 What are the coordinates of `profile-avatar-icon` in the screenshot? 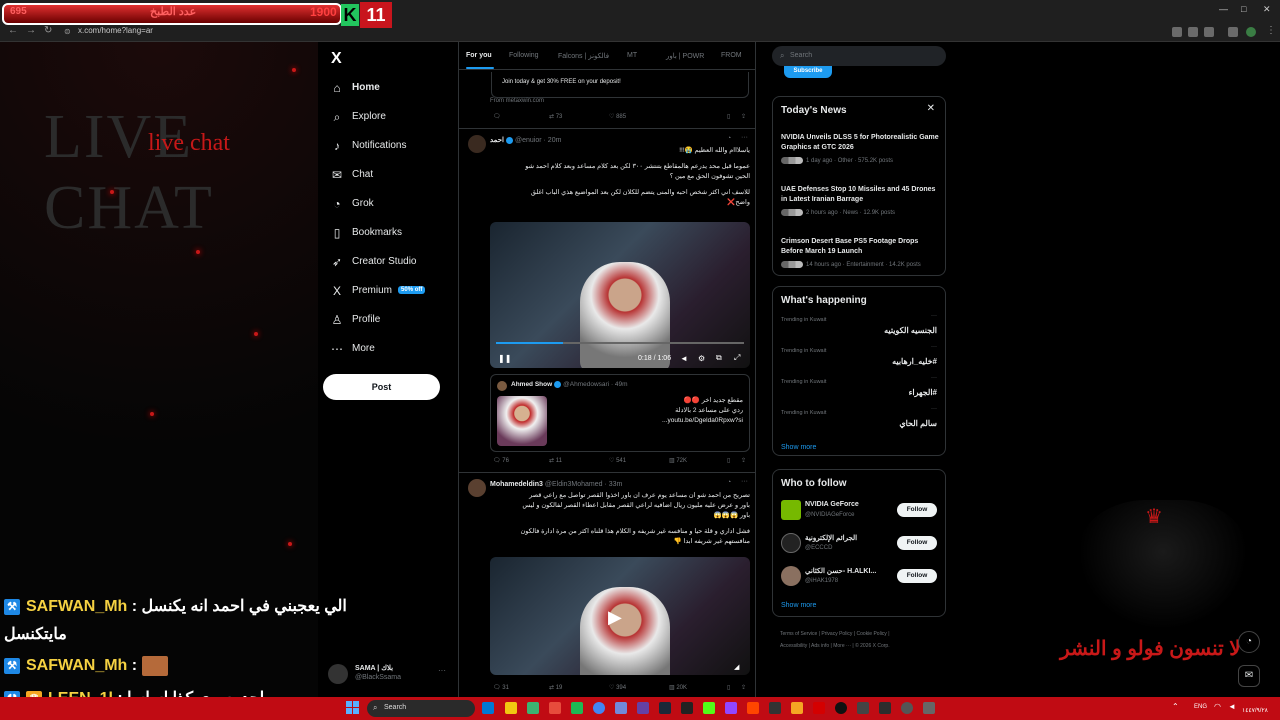 It's located at (1251, 32).